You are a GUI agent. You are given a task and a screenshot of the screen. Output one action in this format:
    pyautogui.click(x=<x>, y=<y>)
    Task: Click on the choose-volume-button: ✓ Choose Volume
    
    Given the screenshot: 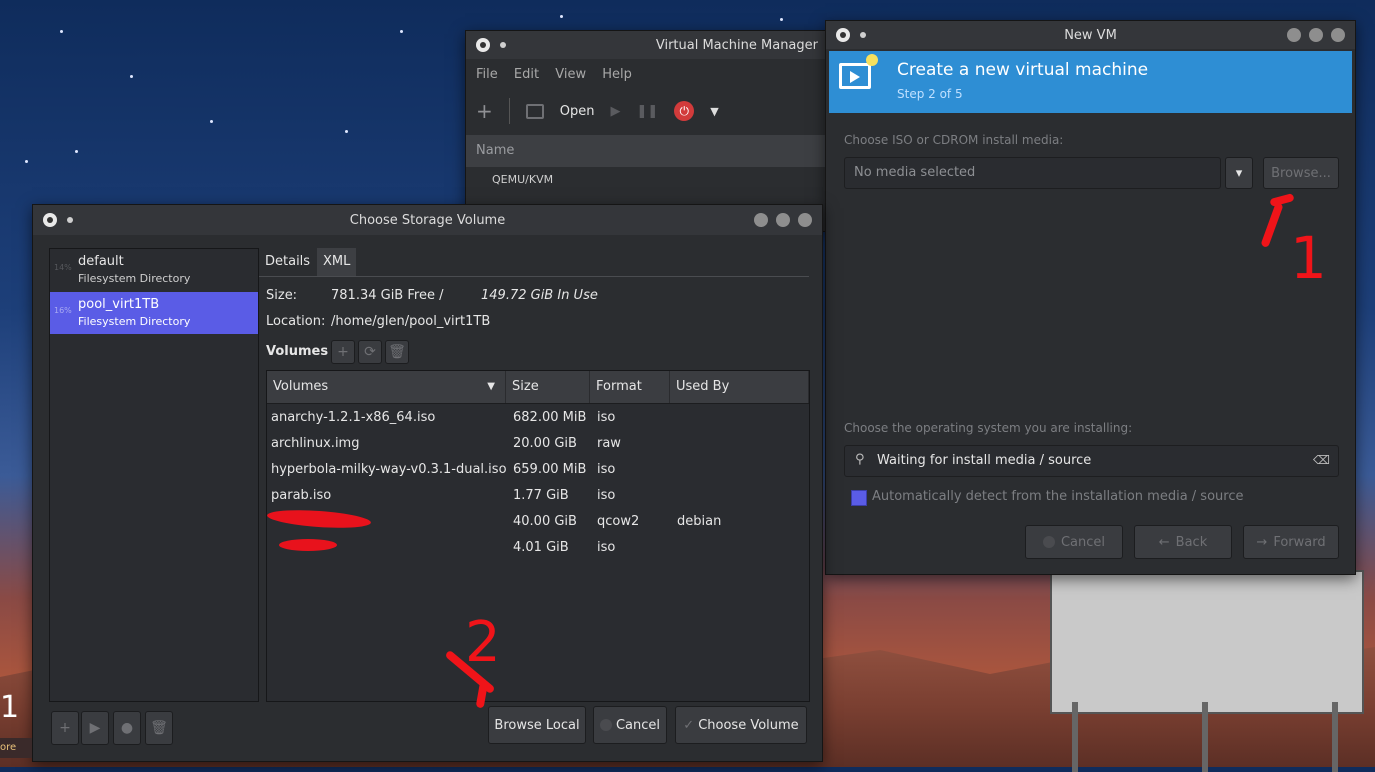 What is the action you would take?
    pyautogui.click(x=741, y=725)
    